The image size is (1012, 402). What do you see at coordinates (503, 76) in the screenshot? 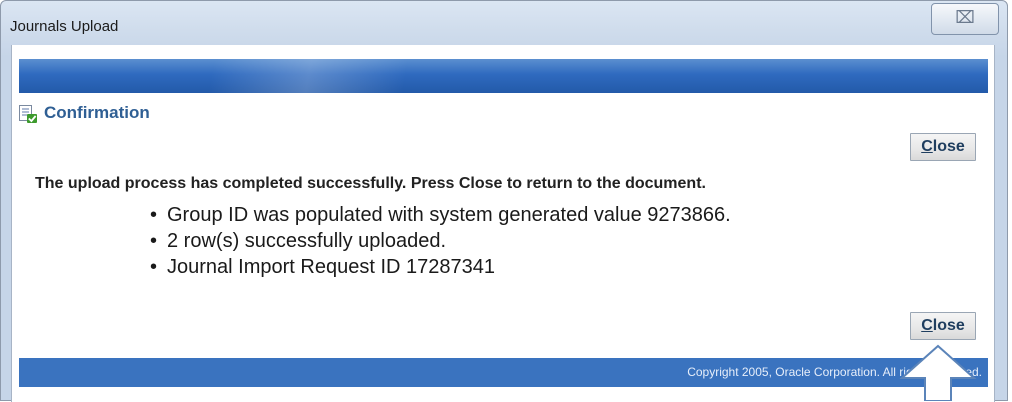
I see `branding-bar` at bounding box center [503, 76].